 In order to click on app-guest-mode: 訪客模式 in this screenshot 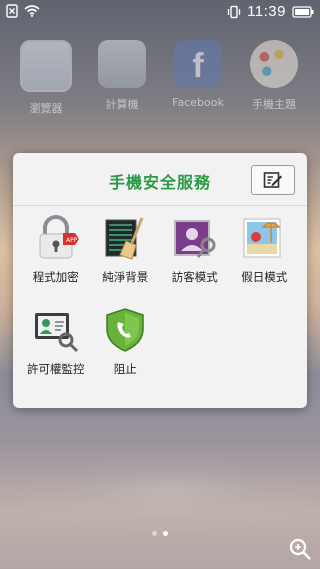, I will do `click(195, 261)`.